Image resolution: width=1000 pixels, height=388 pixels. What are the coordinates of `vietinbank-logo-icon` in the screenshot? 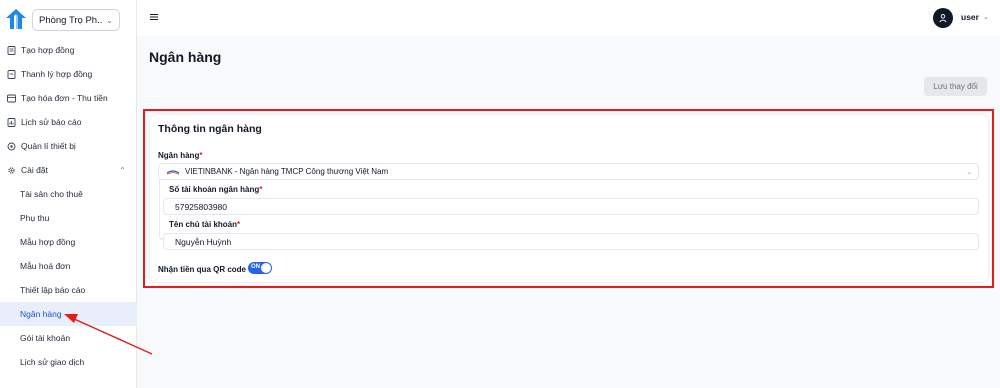 It's located at (173, 172).